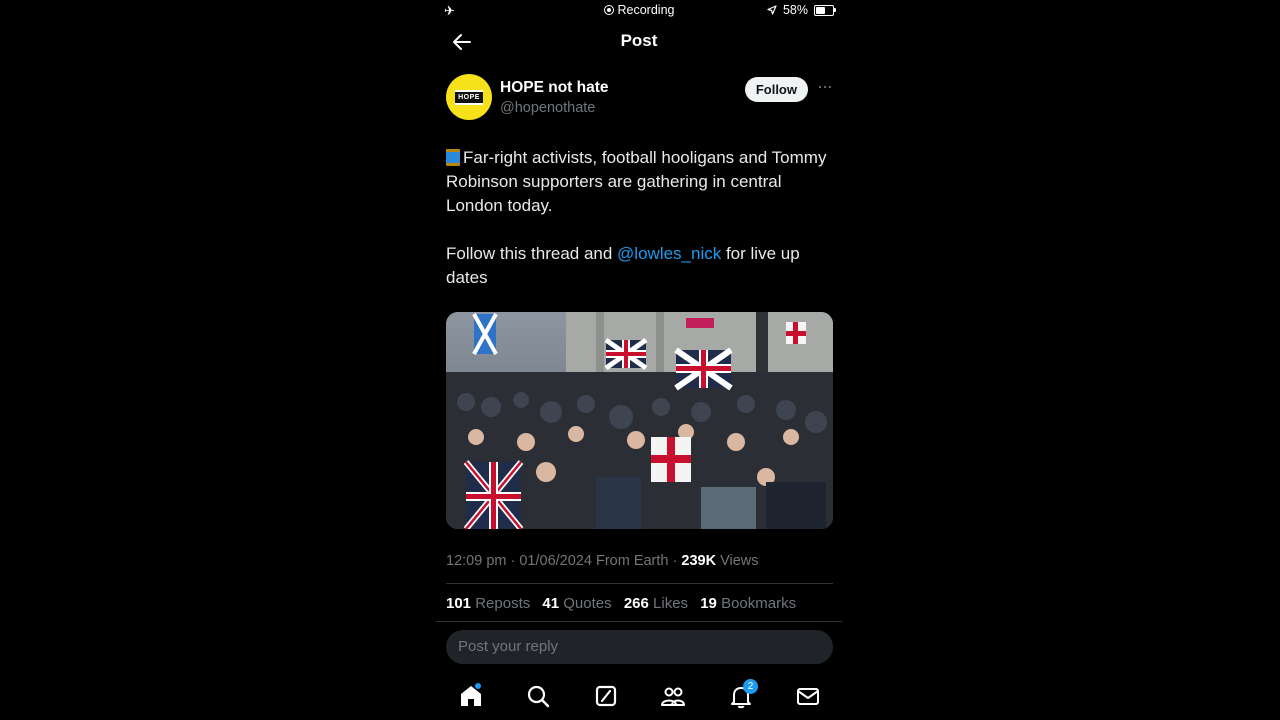  I want to click on status-bar: ✈ Recording 58%, so click(639, 11).